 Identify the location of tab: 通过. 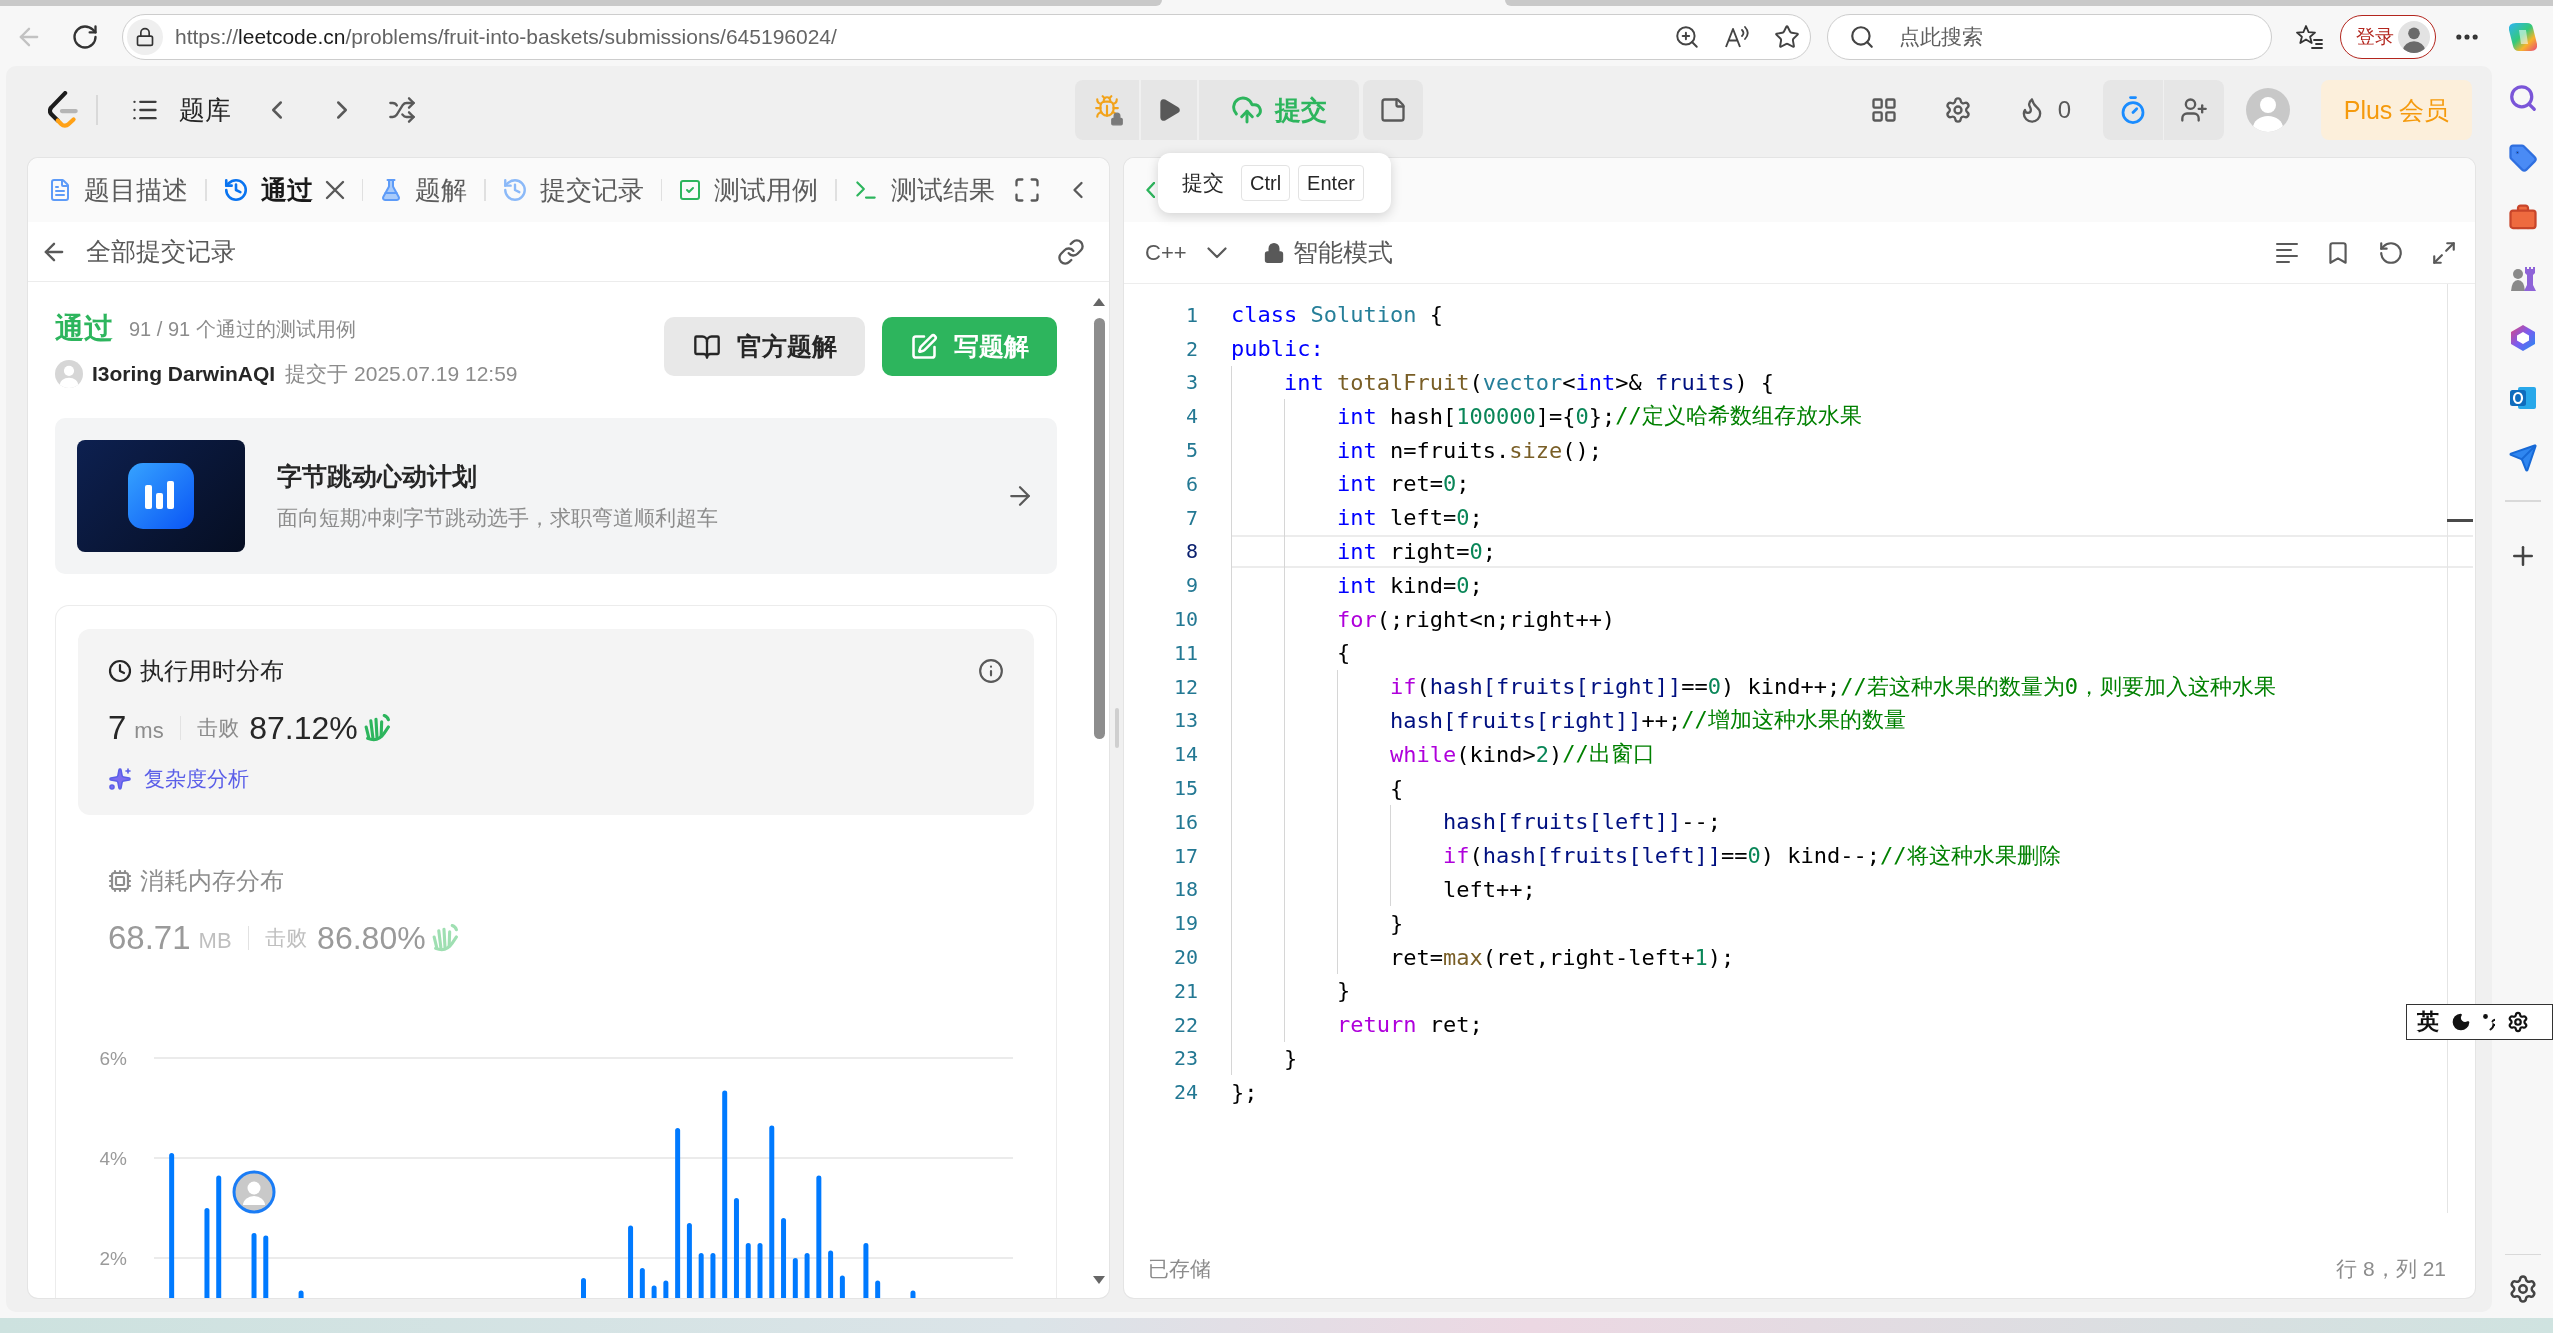
(284, 190).